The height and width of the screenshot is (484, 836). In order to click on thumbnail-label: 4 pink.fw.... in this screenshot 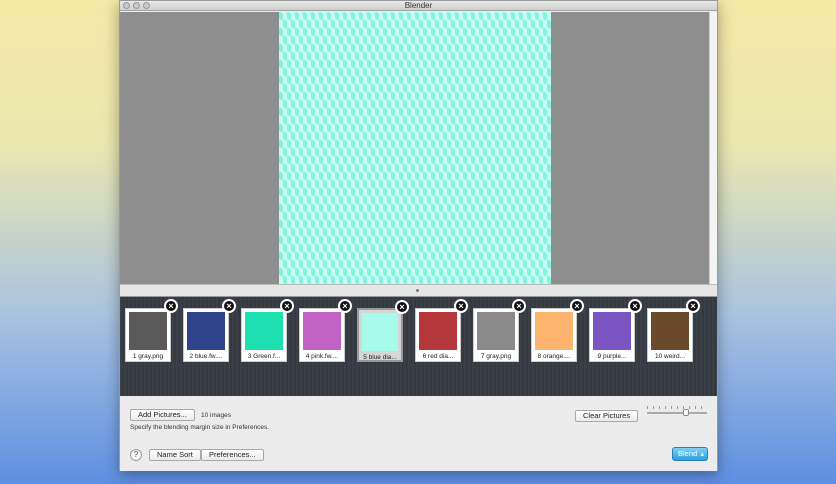, I will do `click(322, 356)`.